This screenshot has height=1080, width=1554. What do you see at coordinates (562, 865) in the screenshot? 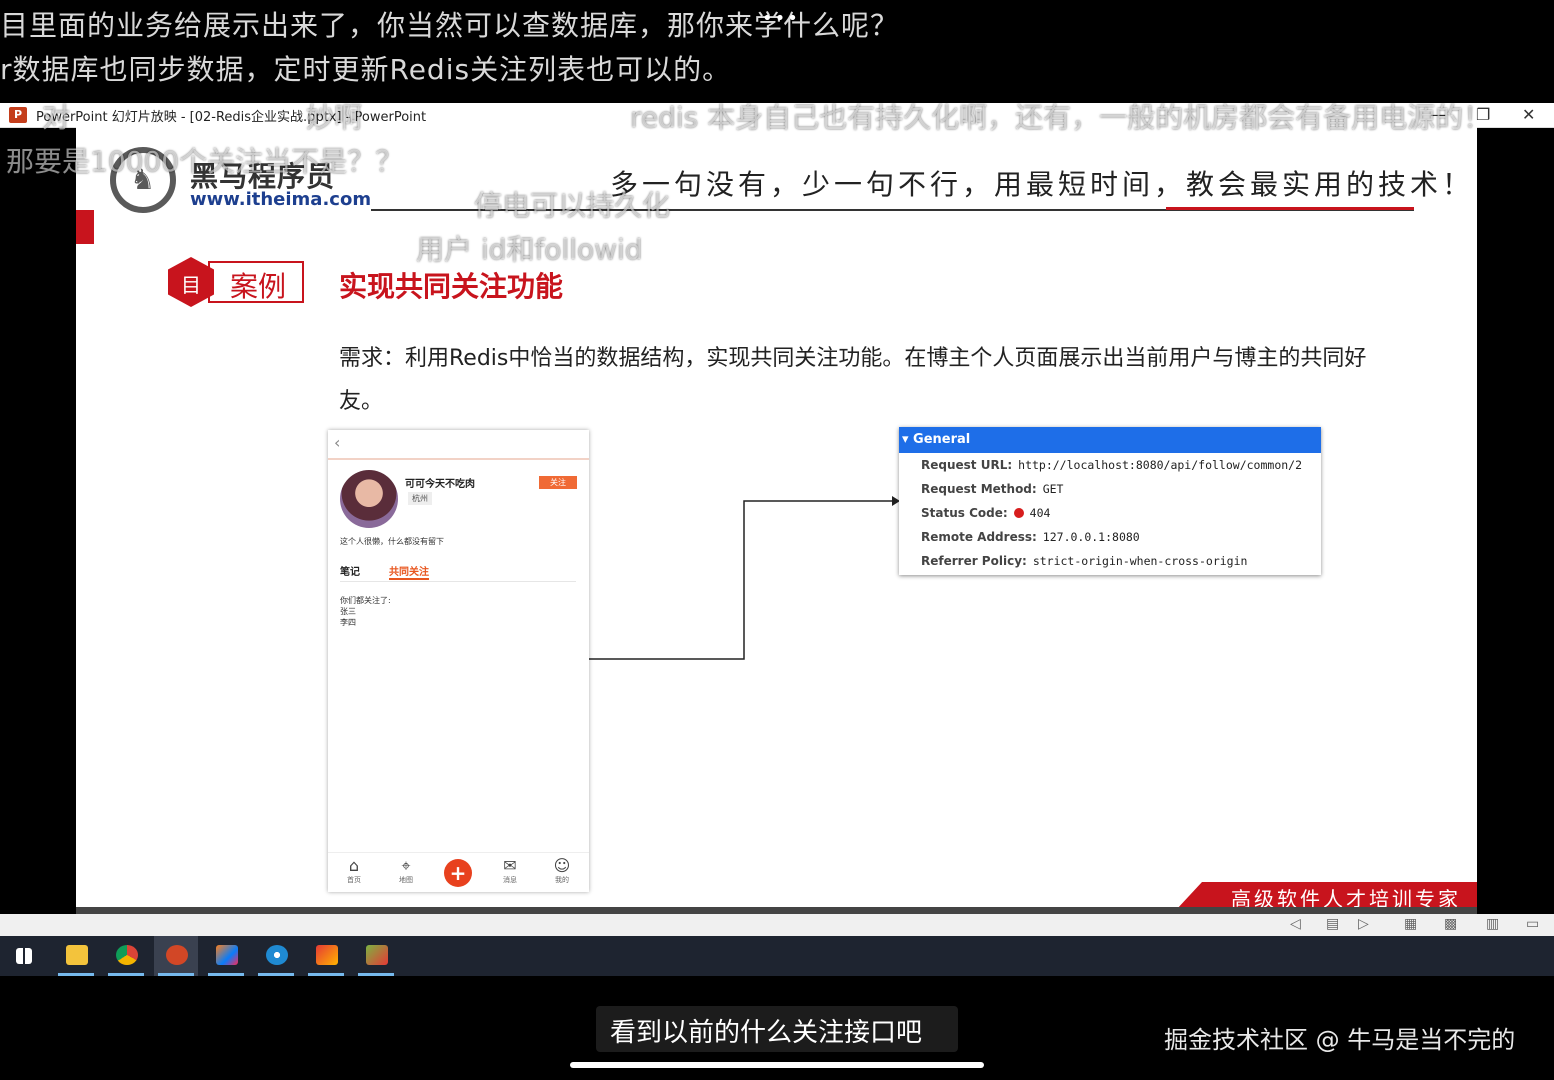
I see `user-icon: ☺` at bounding box center [562, 865].